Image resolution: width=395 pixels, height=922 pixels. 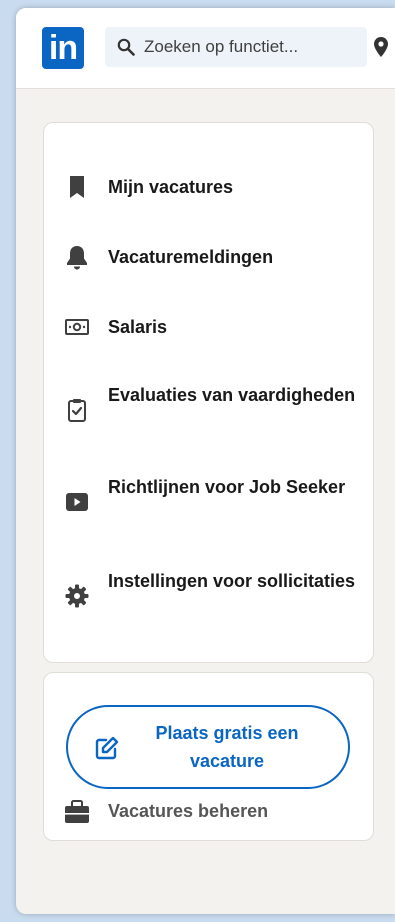 What do you see at coordinates (77, 502) in the screenshot?
I see `video-play-icon` at bounding box center [77, 502].